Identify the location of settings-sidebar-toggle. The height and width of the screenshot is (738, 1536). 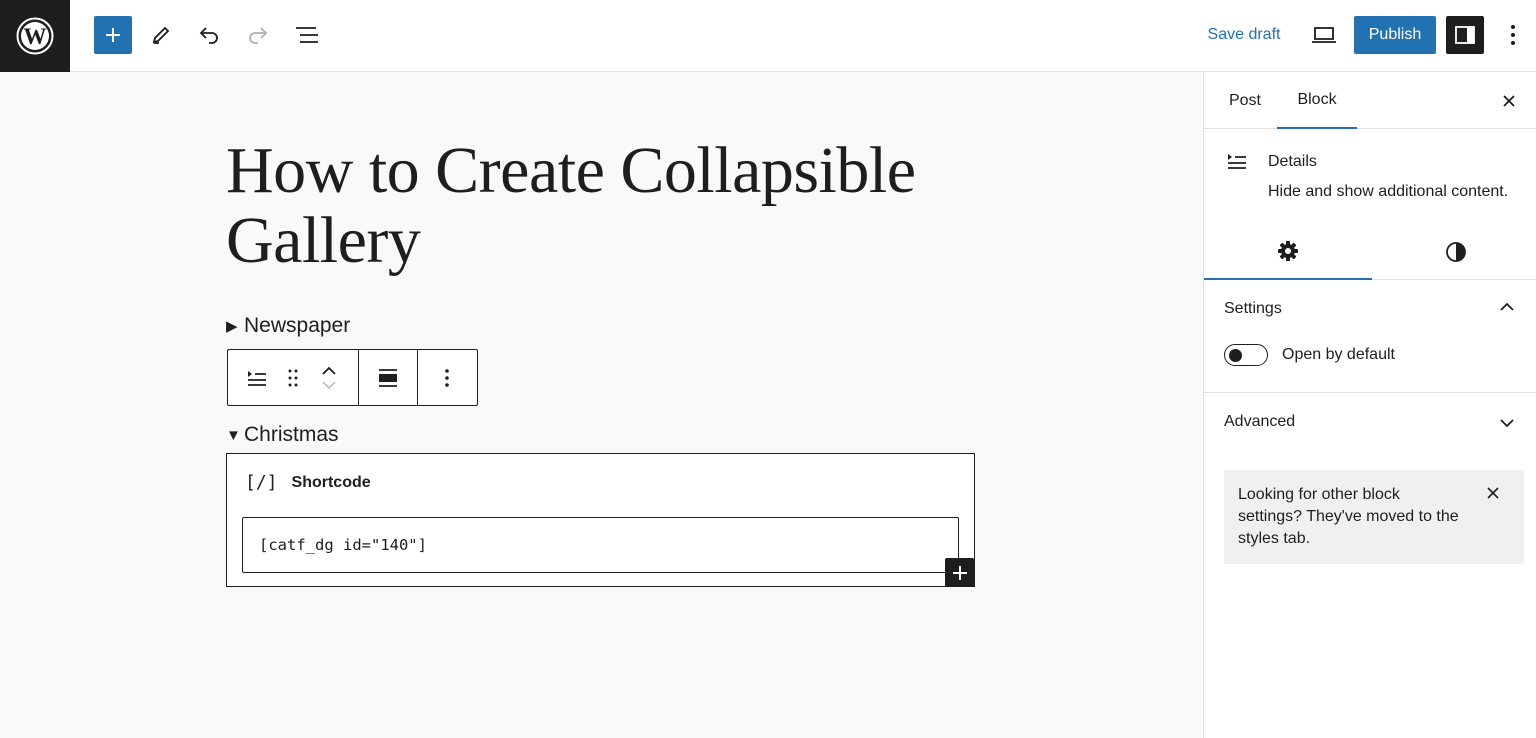
(1465, 35).